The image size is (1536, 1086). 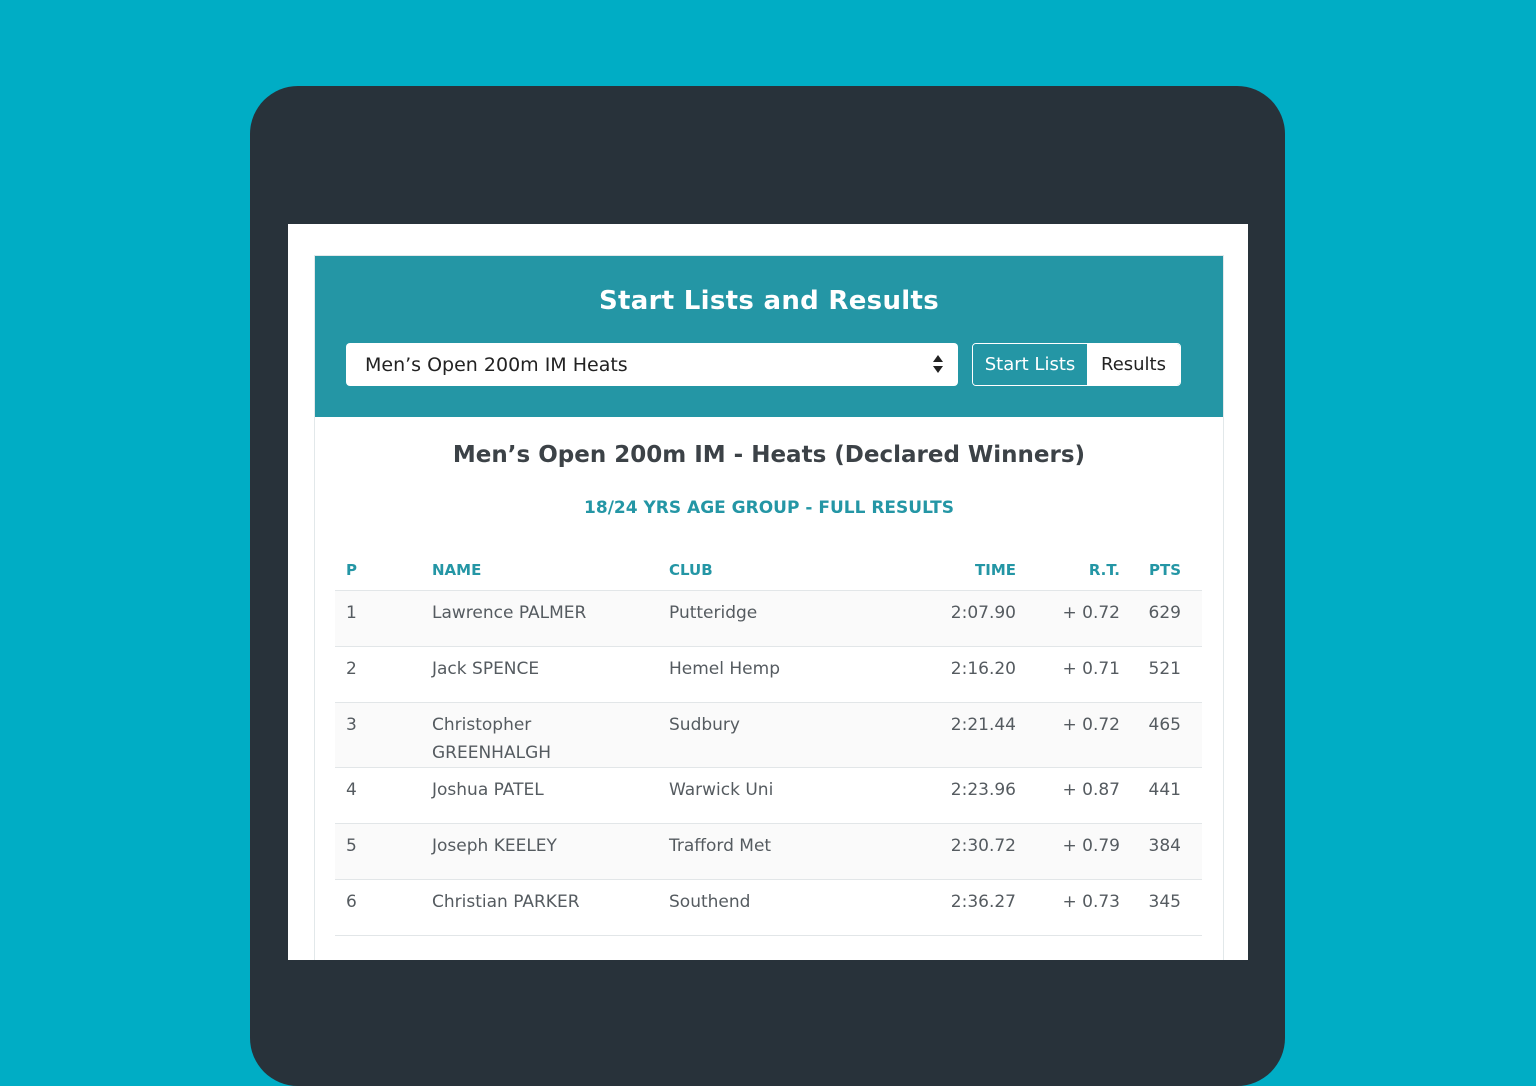 What do you see at coordinates (724, 669) in the screenshot?
I see `cell-club: Hemel Hemp` at bounding box center [724, 669].